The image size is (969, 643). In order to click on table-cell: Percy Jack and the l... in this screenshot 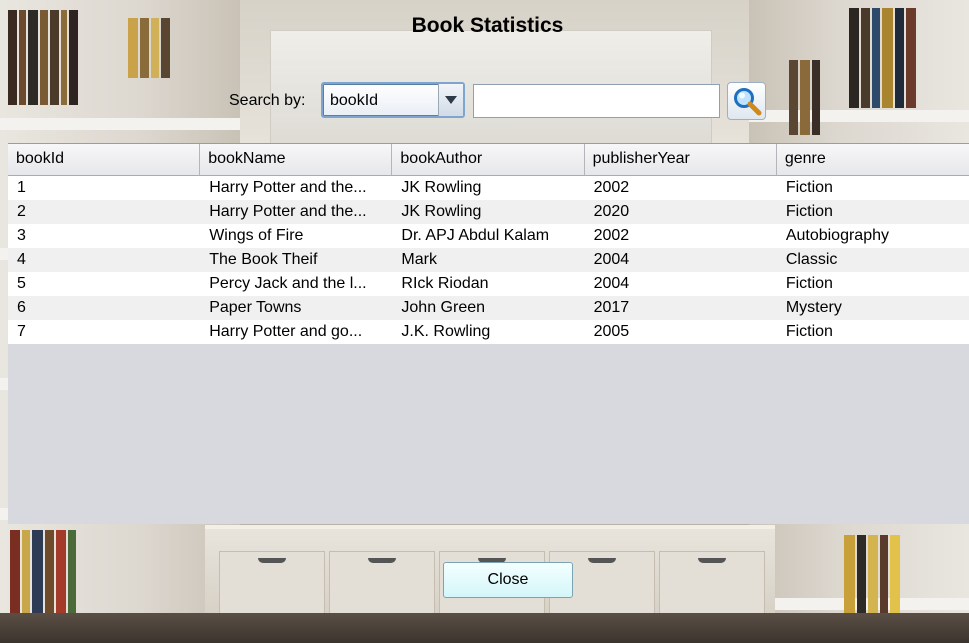, I will do `click(288, 283)`.